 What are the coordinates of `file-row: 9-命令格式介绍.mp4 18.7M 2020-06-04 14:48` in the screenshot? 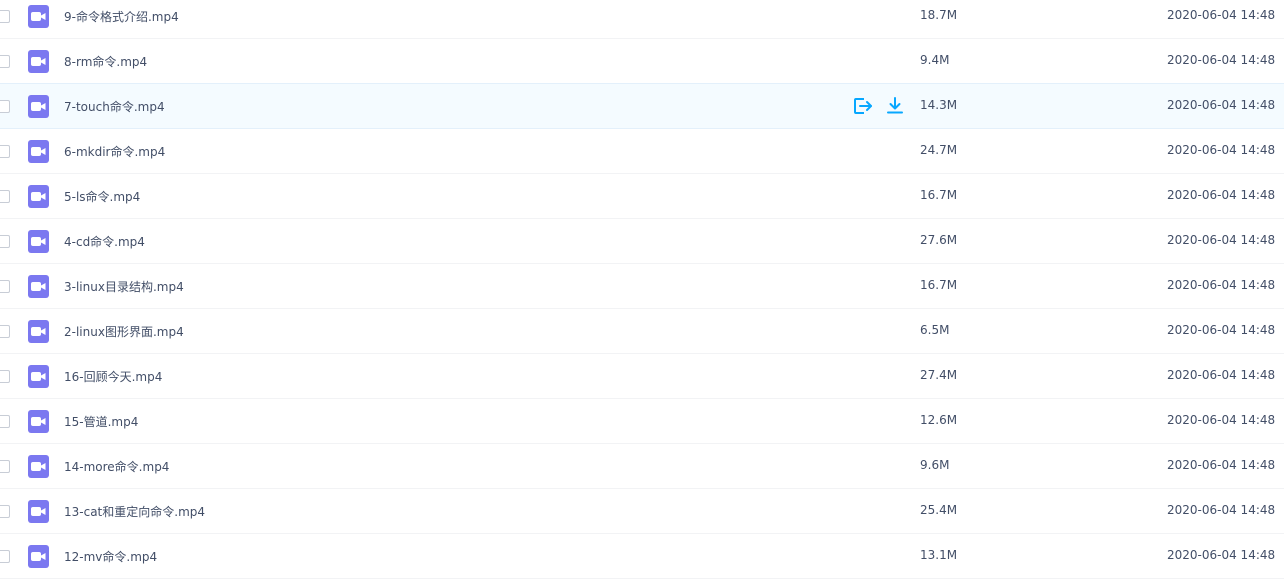 It's located at (642, 19).